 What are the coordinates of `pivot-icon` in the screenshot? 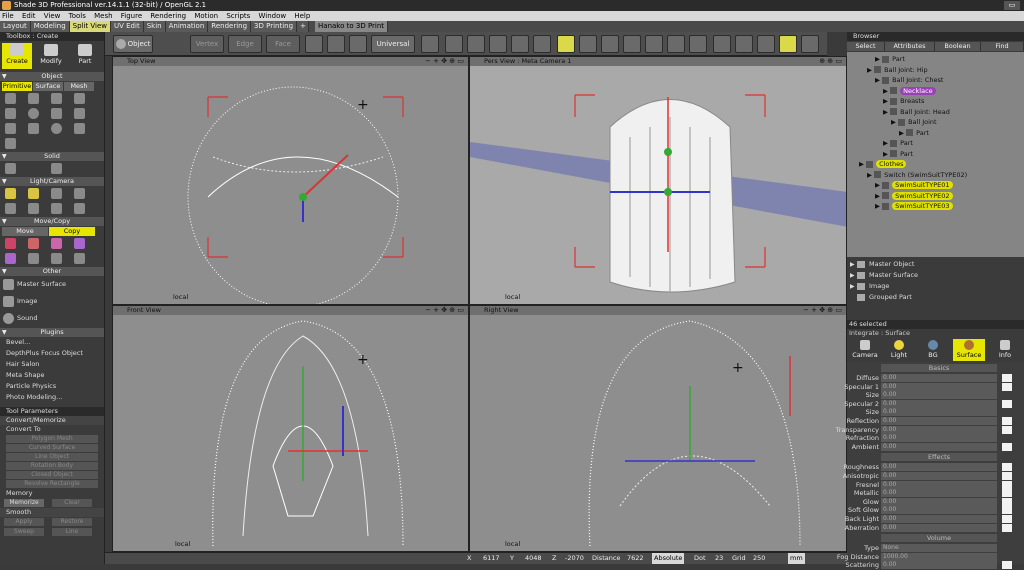 It's located at (498, 44).